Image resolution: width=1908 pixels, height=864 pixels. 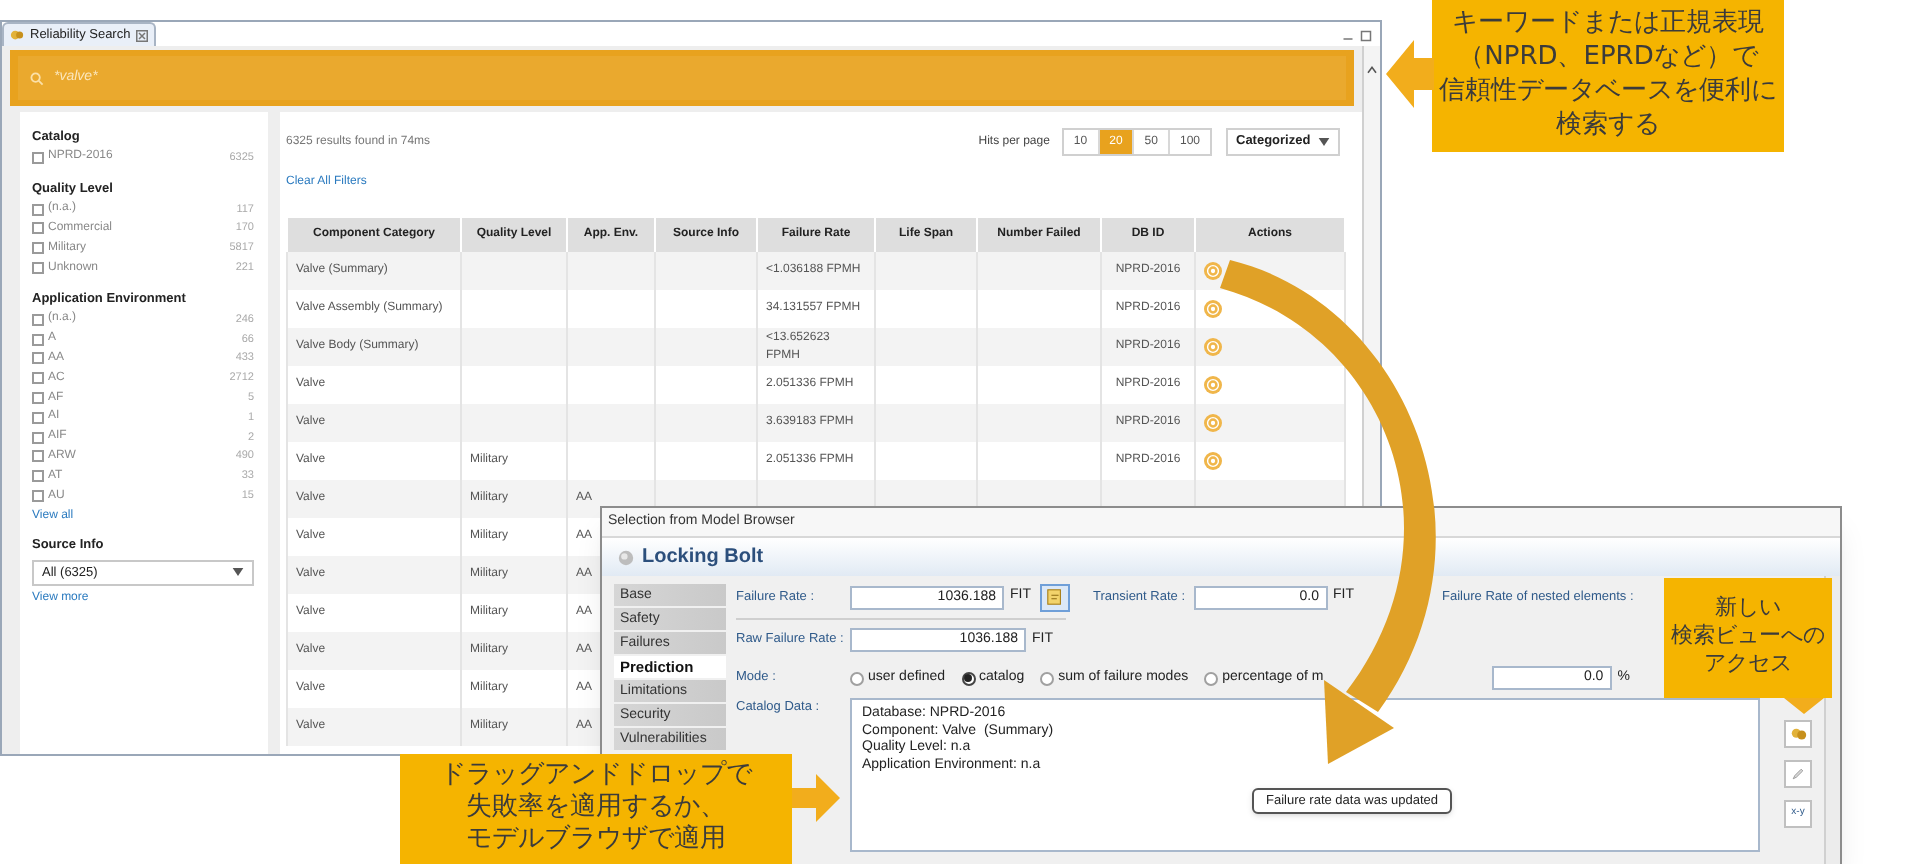 I want to click on callout-line: （NPRD、EPRDなど）で, so click(x=1608, y=57).